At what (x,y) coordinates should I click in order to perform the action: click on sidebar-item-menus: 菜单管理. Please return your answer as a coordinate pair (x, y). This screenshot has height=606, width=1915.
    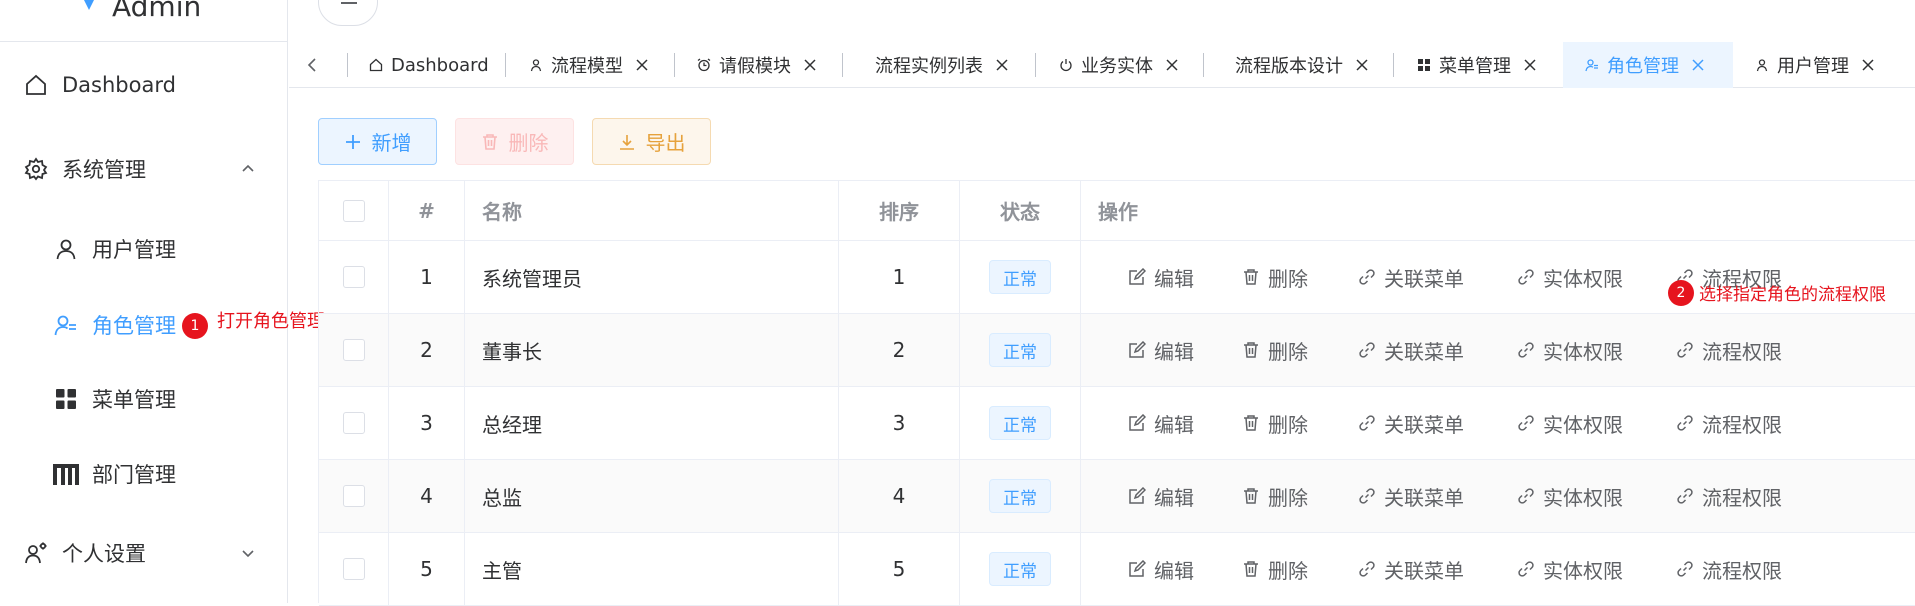
    Looking at the image, I should click on (144, 399).